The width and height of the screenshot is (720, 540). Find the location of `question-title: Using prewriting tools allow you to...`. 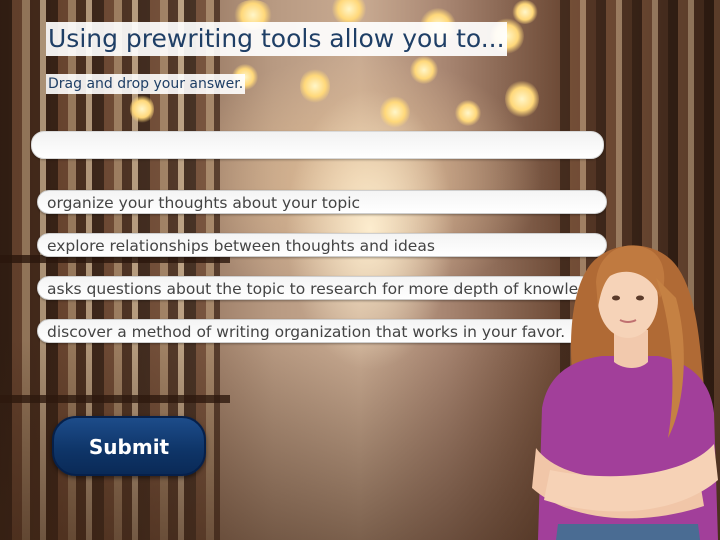

question-title: Using prewriting tools allow you to... is located at coordinates (276, 39).